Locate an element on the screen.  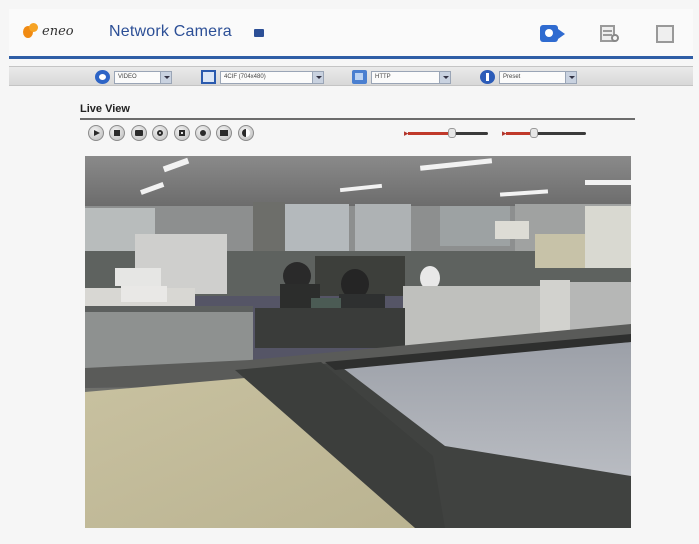
protocol-select: HTTP is located at coordinates (411, 77).